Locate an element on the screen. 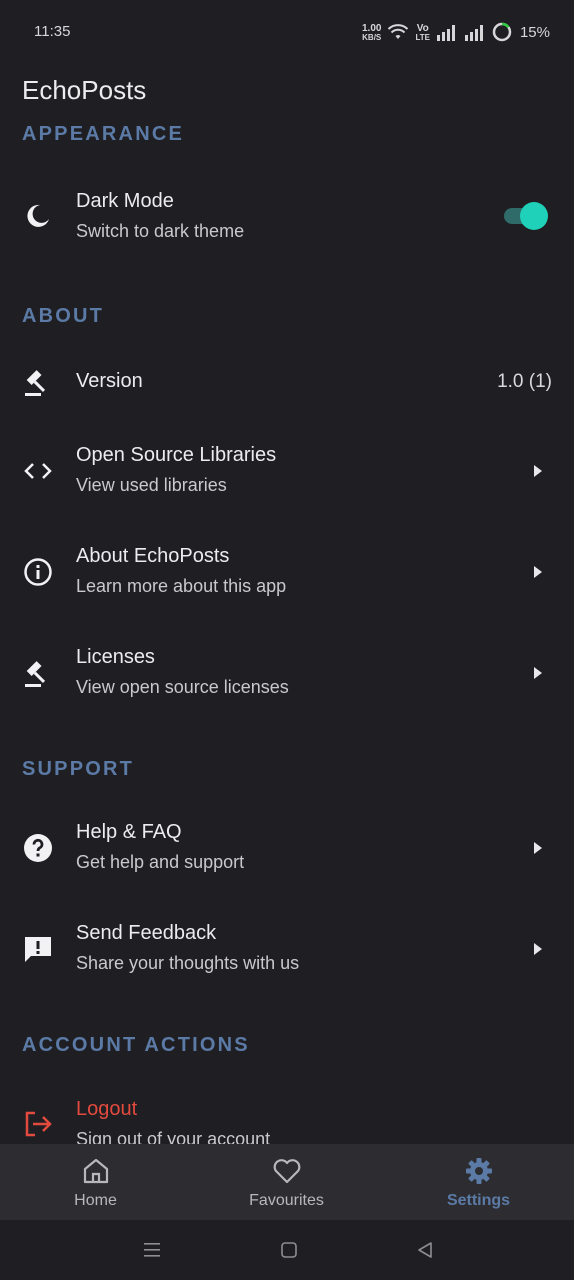  info-icon is located at coordinates (38, 572).